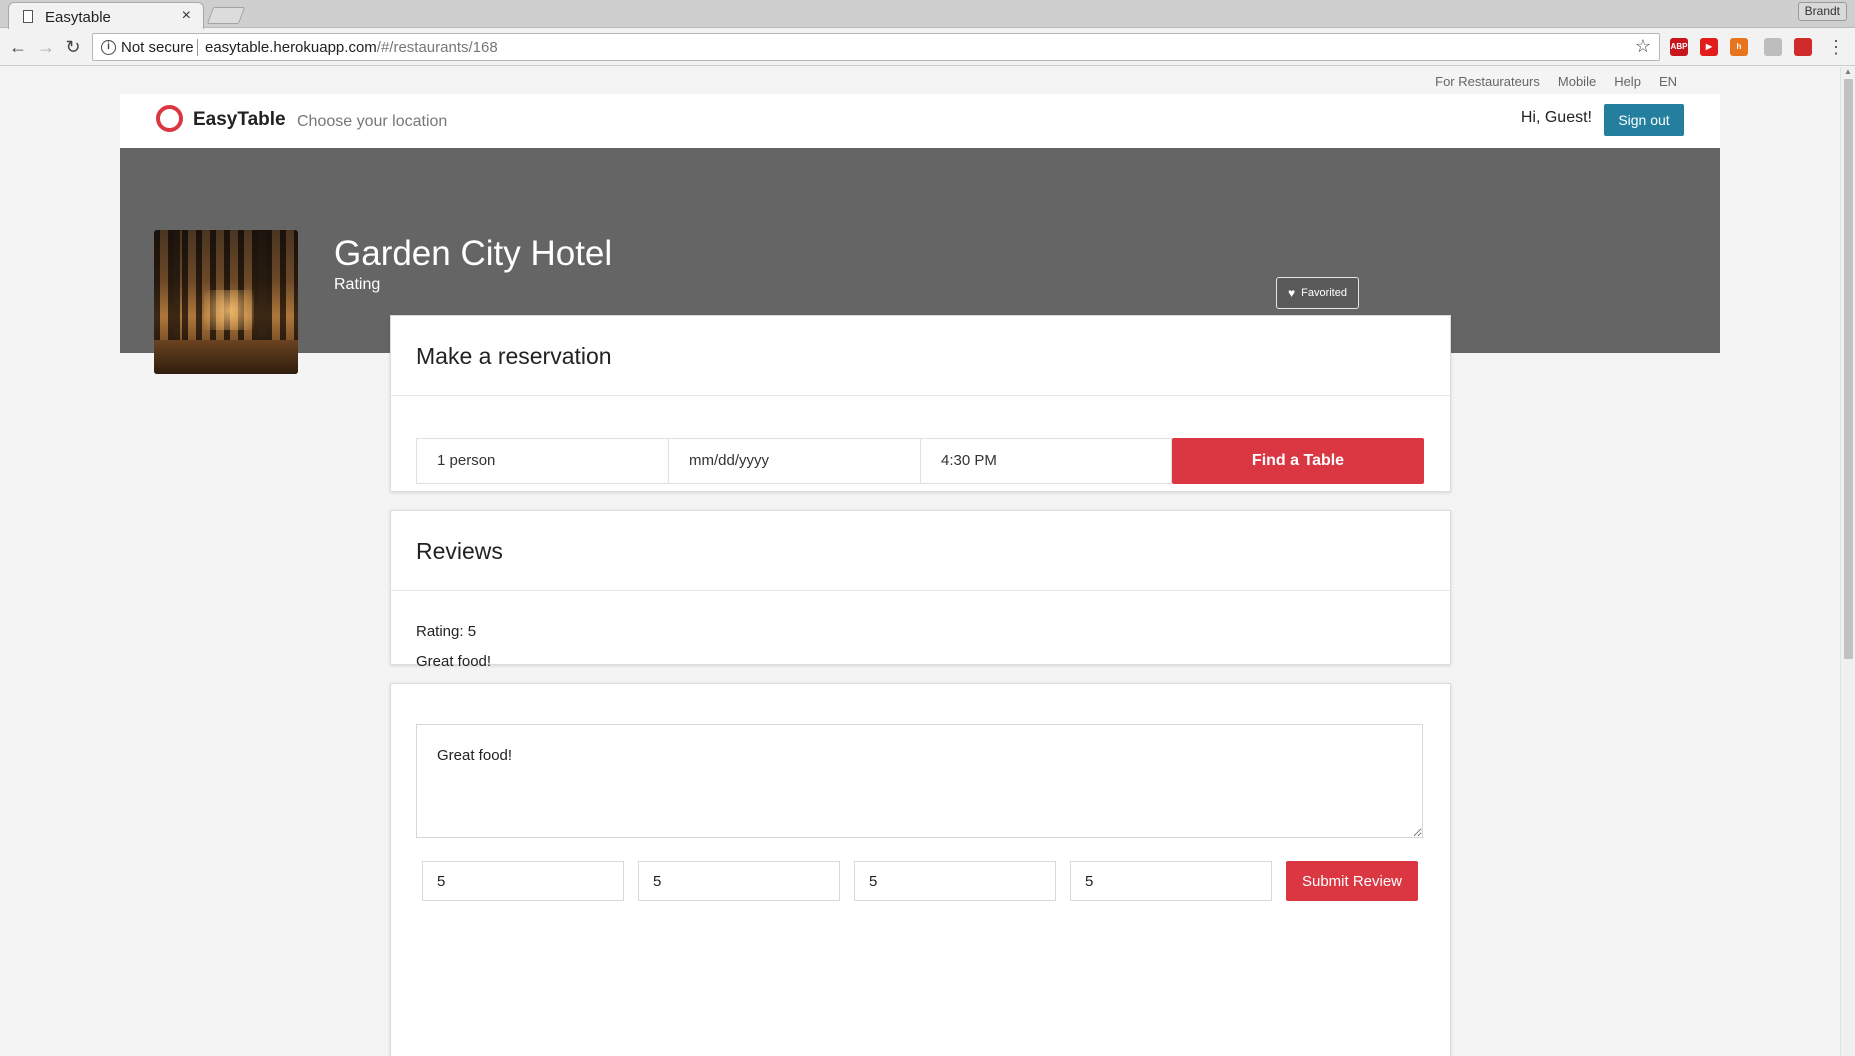  I want to click on link-language: EN, so click(1668, 81).